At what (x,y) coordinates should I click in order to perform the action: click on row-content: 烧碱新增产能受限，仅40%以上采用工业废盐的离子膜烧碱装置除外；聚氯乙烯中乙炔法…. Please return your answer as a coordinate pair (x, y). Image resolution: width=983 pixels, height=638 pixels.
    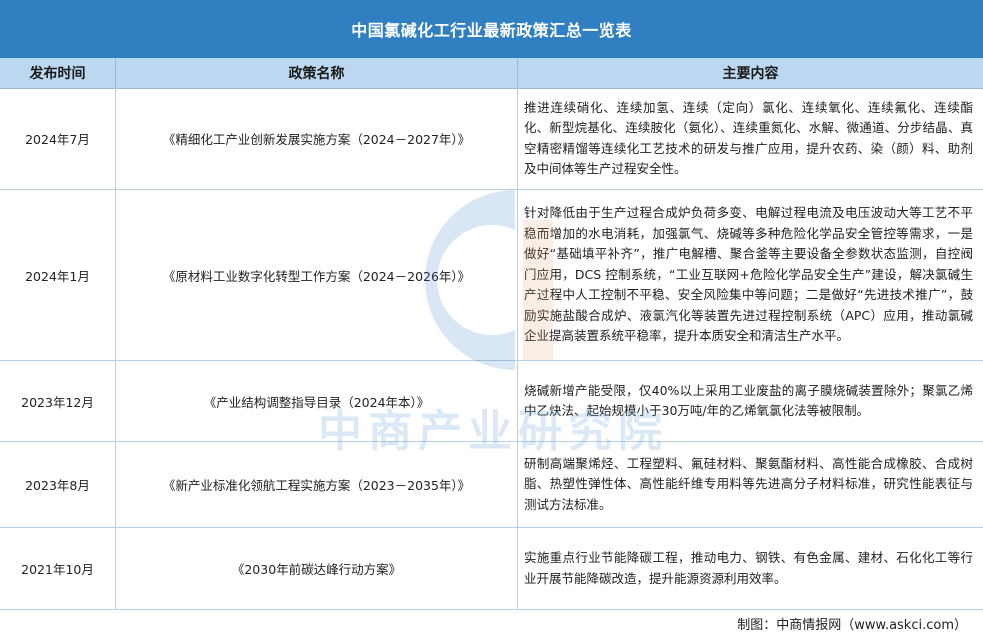
    Looking at the image, I should click on (748, 400).